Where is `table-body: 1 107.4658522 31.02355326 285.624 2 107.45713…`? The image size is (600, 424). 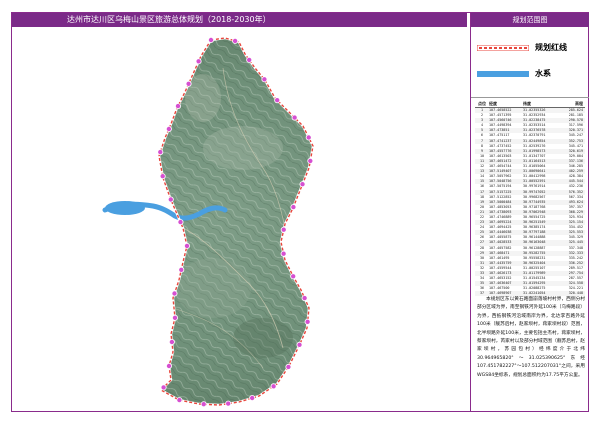
table-body: 1 107.4658522 31.02355326 285.624 2 107.45713… is located at coordinates (530, 202).